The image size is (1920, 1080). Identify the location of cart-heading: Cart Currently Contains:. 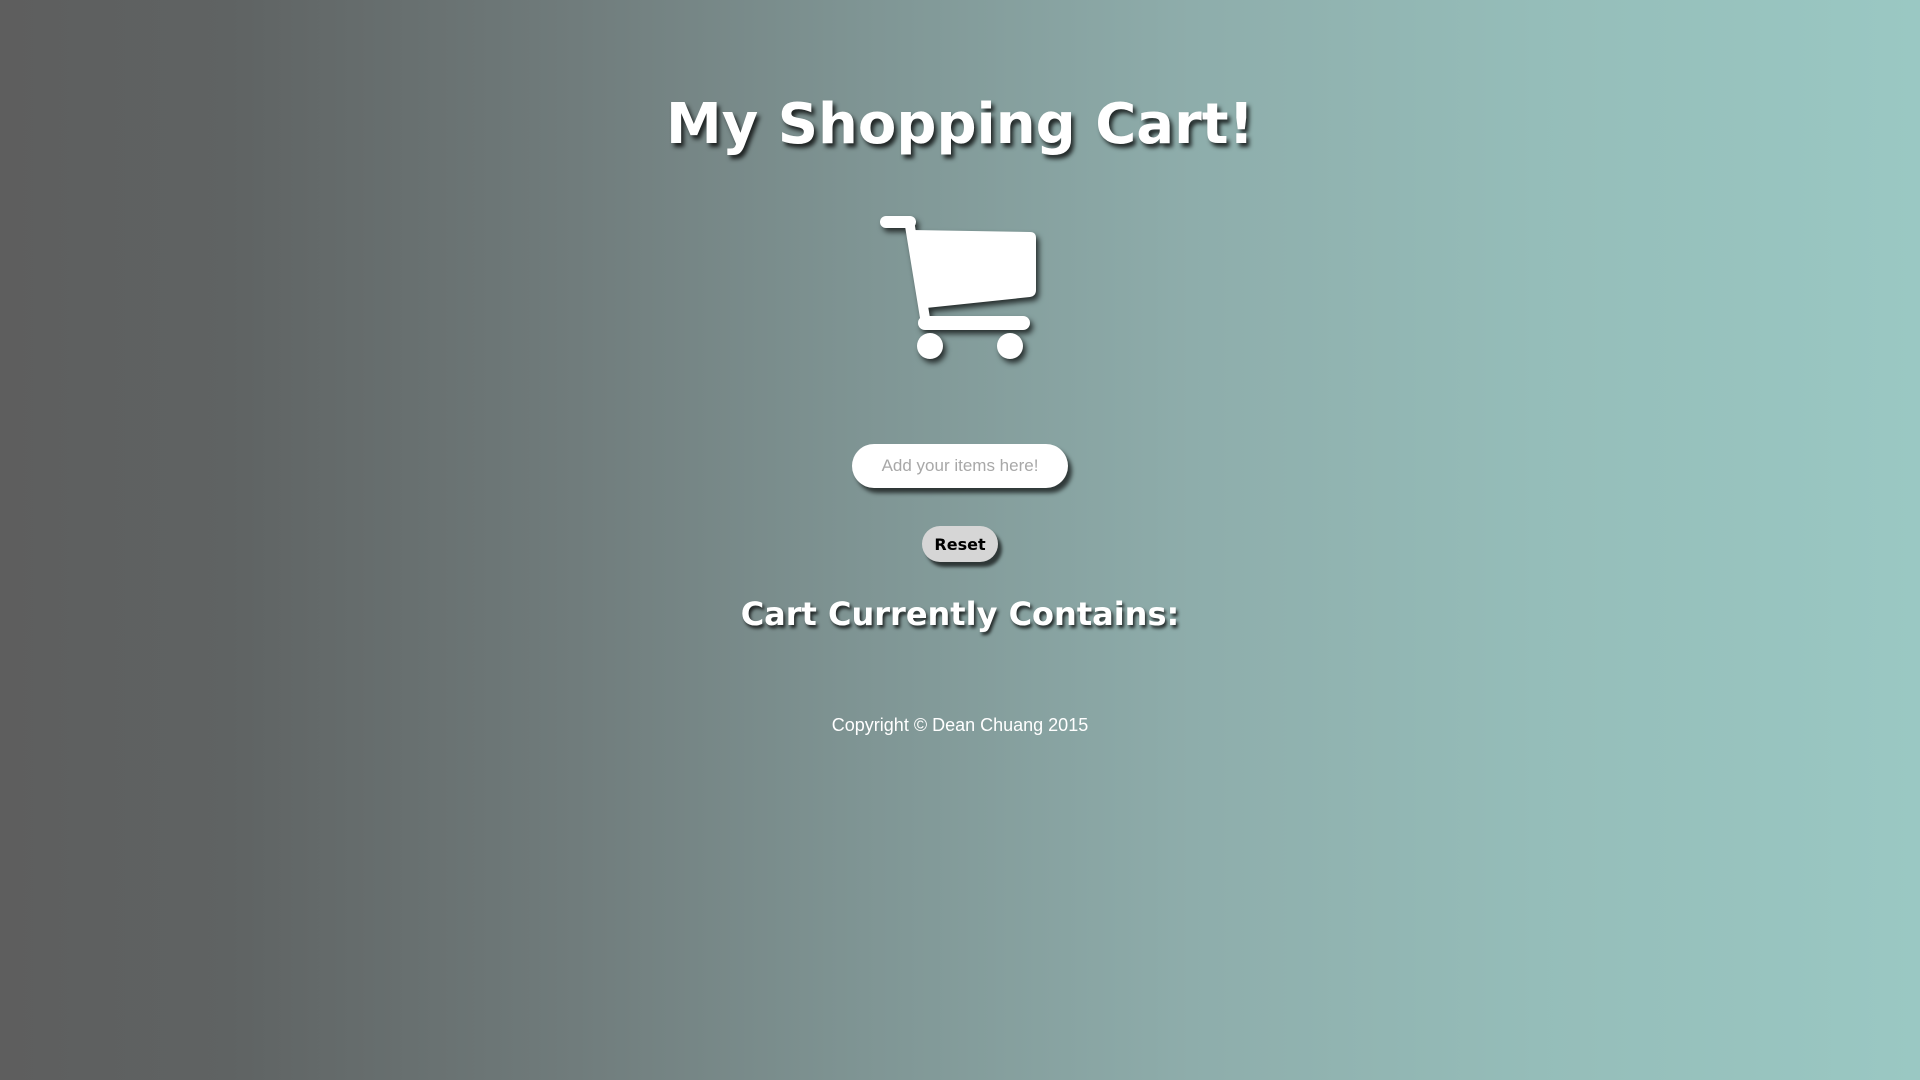
(960, 614).